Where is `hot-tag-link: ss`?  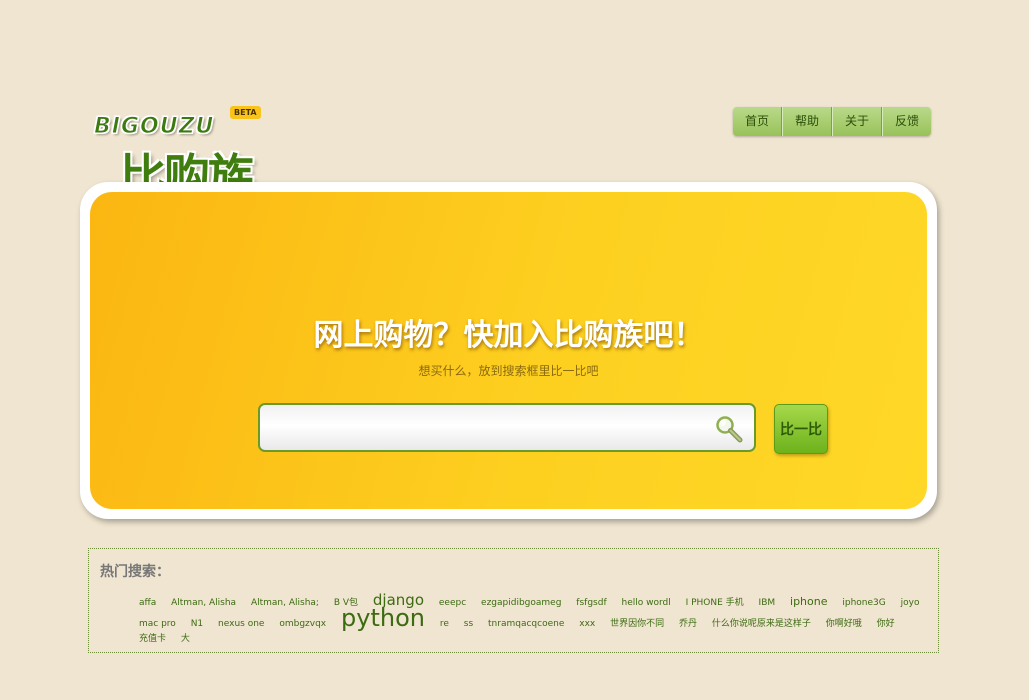
hot-tag-link: ss is located at coordinates (468, 624).